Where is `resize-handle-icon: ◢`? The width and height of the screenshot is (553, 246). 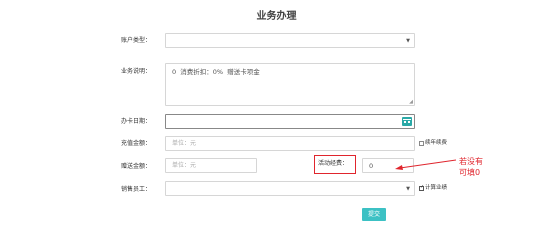
resize-handle-icon: ◢ is located at coordinates (411, 102).